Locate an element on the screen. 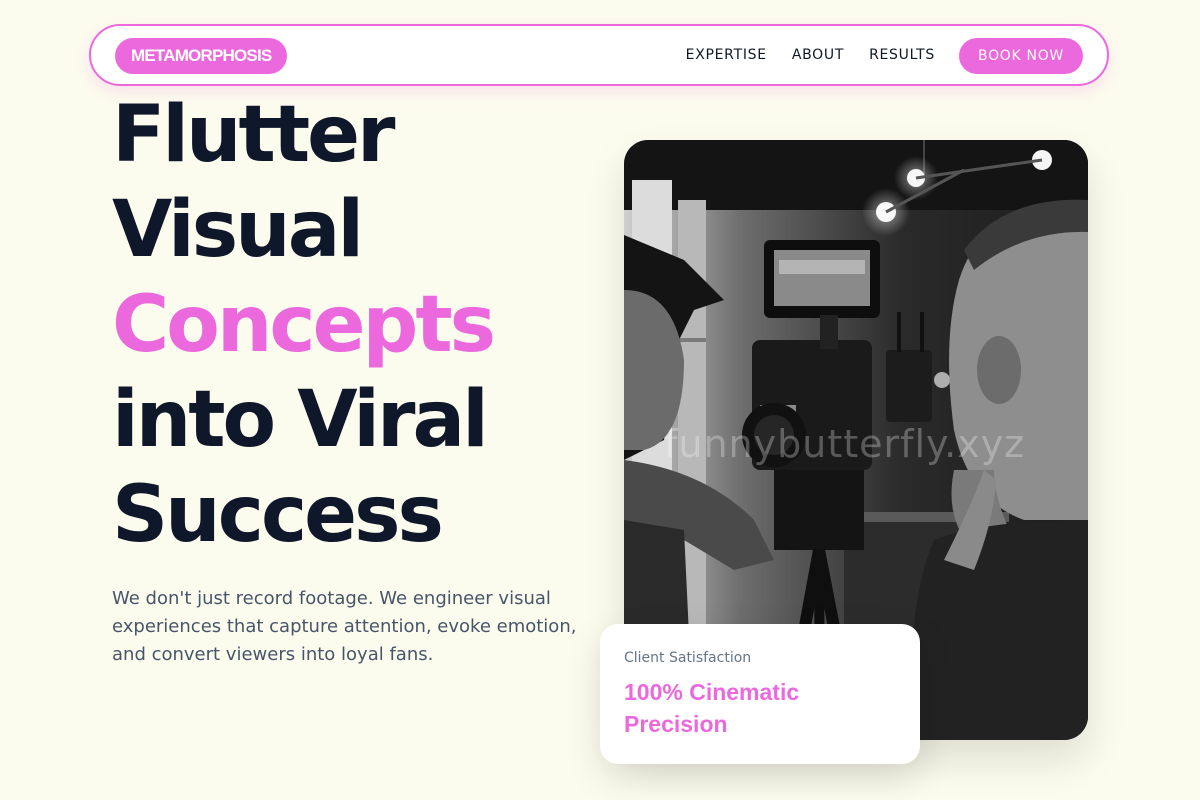 This screenshot has height=800, width=1200. nav-link-results: RESULTS is located at coordinates (902, 55).